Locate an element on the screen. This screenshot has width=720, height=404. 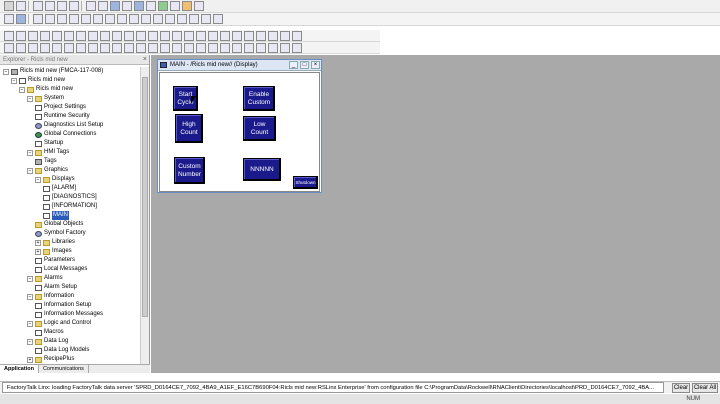
rotate-left-icon is located at coordinates (141, 48).